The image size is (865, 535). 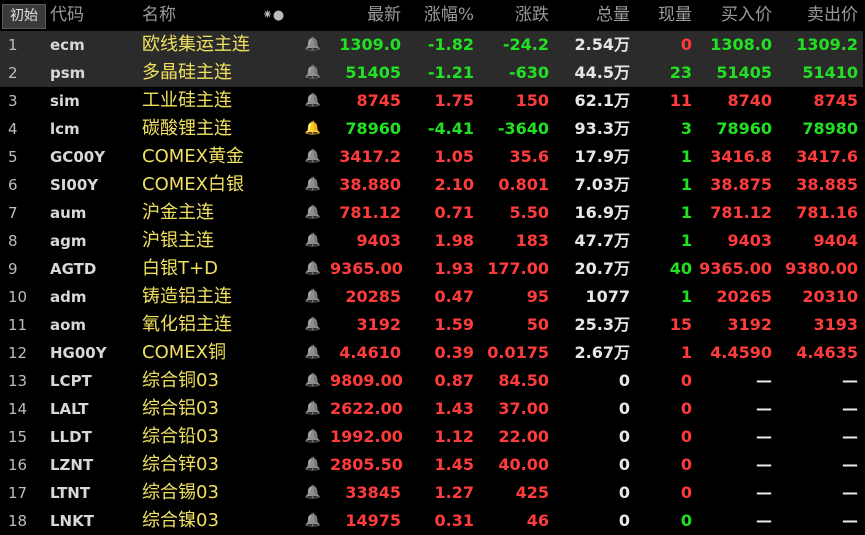 What do you see at coordinates (90, 15) in the screenshot?
I see `col-header-code: 代码` at bounding box center [90, 15].